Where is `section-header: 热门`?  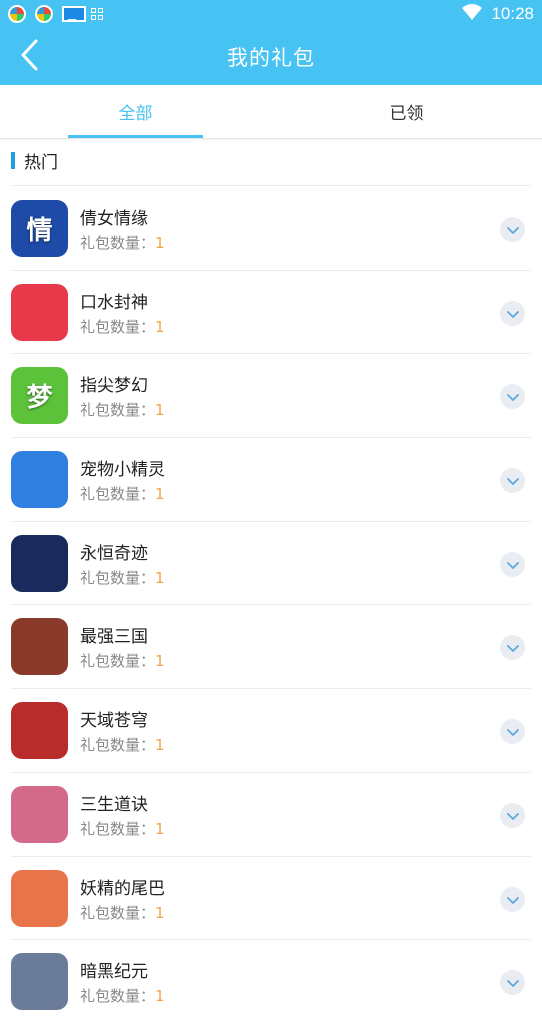 section-header: 热门 is located at coordinates (271, 168).